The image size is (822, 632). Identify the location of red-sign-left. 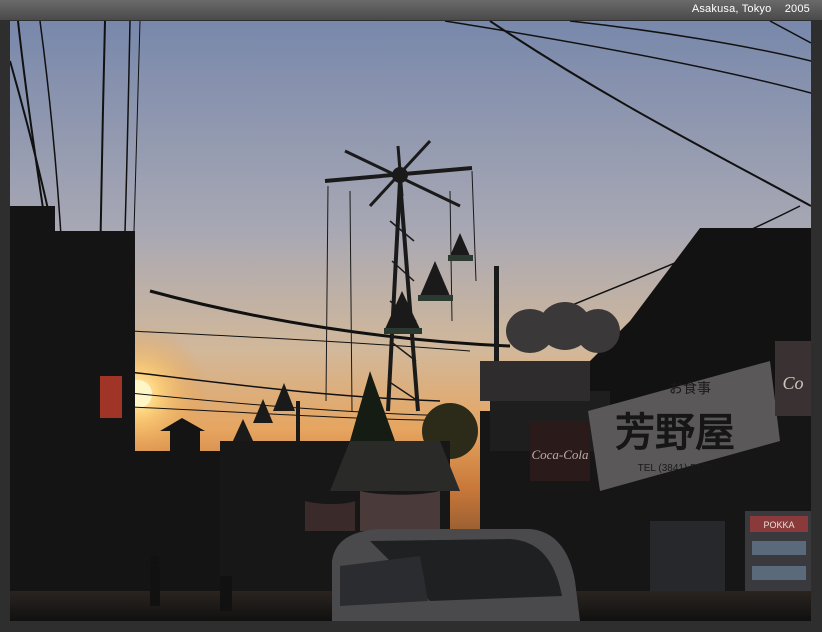
(111, 397).